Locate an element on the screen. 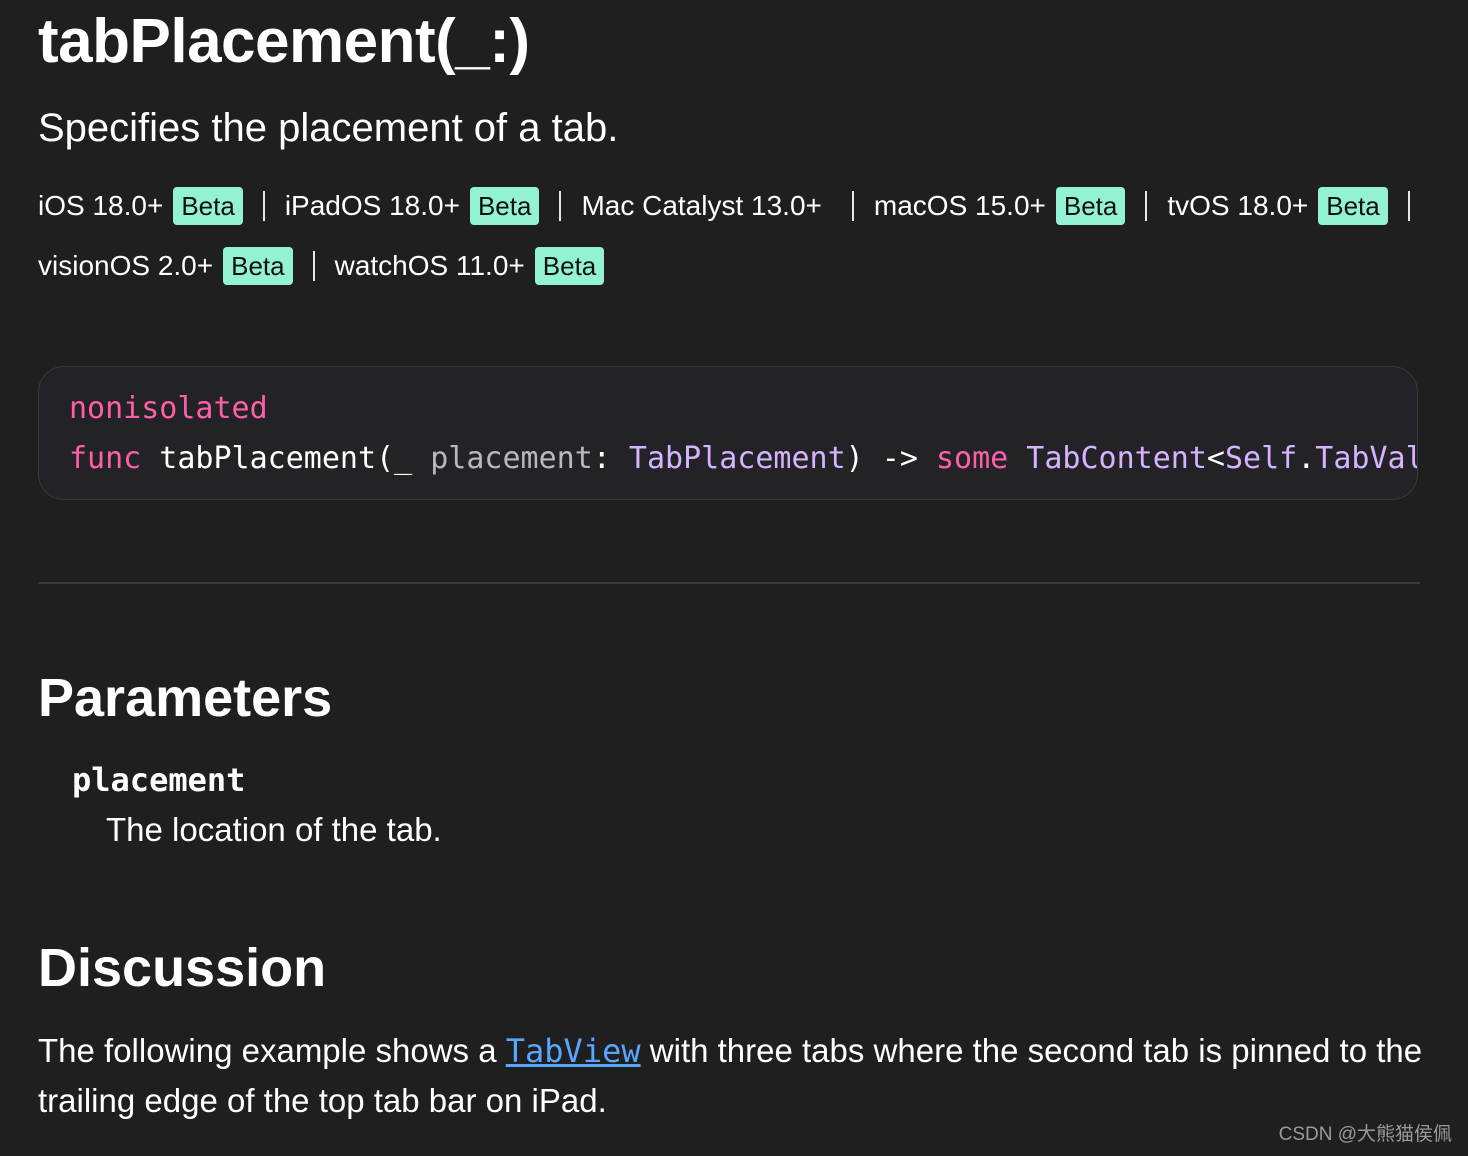 The height and width of the screenshot is (1156, 1468). platform-tvos: tvOS 18.0+ Beta is located at coordinates (1277, 206).